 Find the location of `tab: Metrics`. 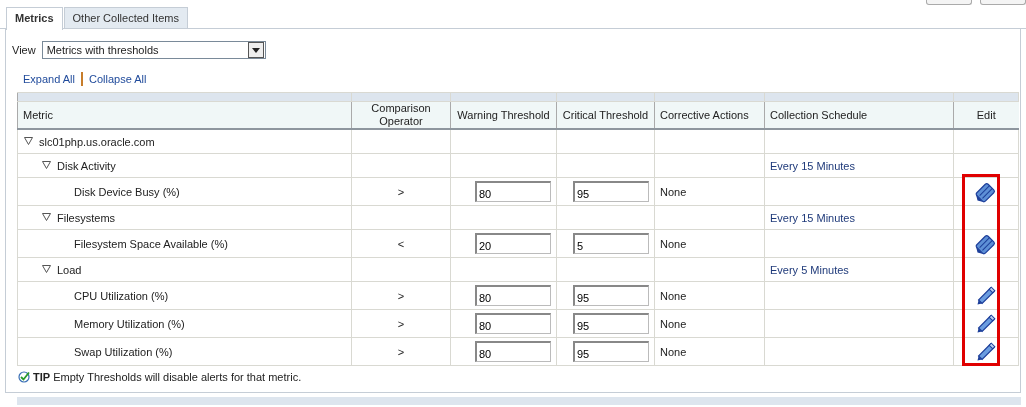

tab: Metrics is located at coordinates (34, 18).